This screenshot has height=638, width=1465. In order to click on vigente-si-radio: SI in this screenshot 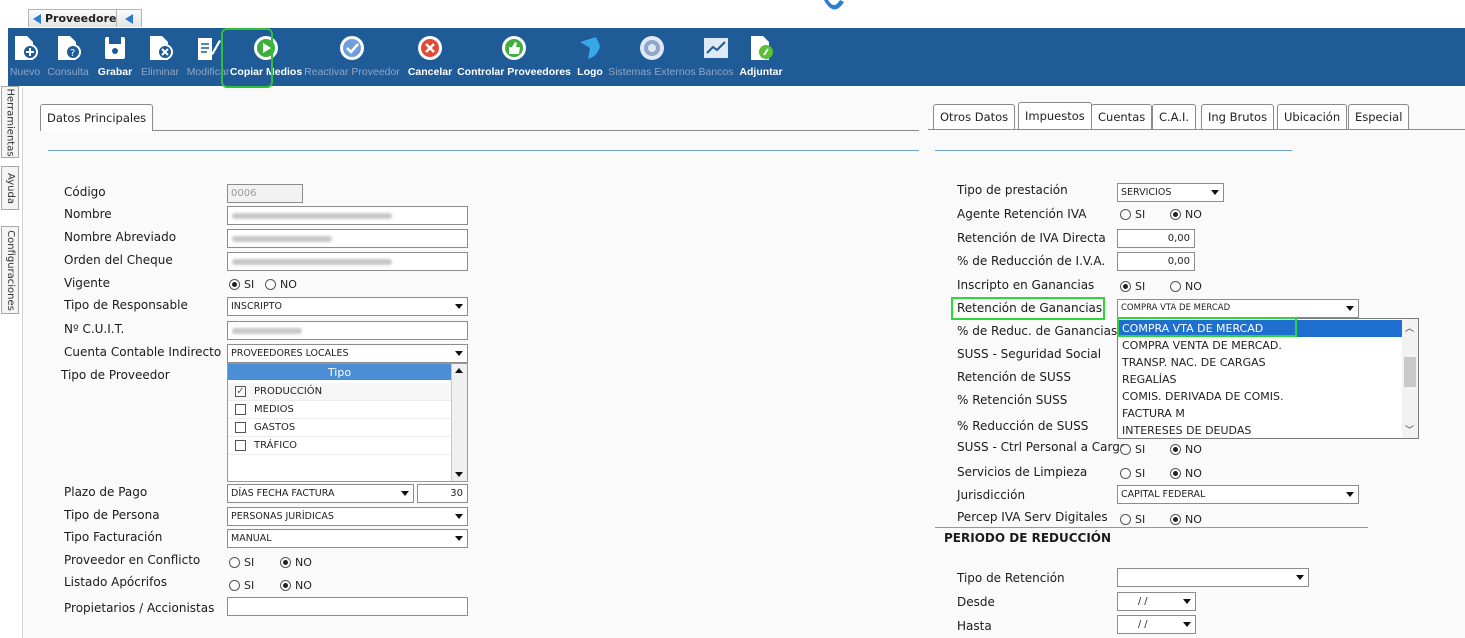, I will do `click(241, 284)`.